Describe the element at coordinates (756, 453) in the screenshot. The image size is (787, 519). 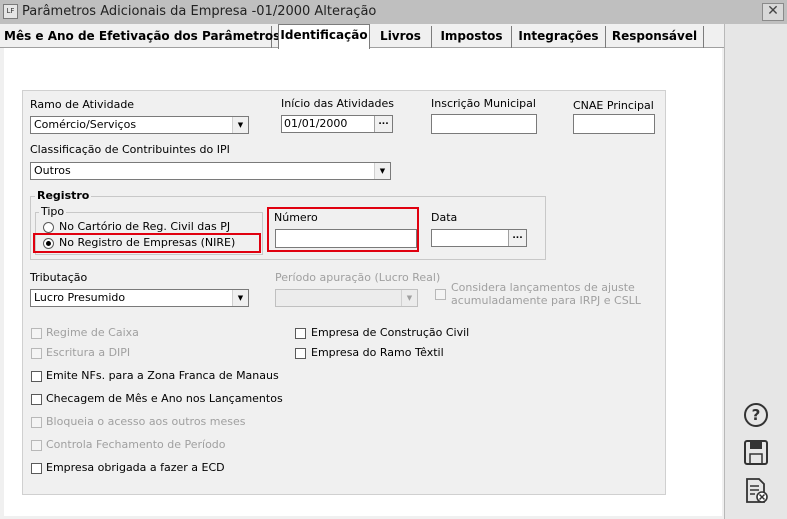
I see `save-icon` at that location.